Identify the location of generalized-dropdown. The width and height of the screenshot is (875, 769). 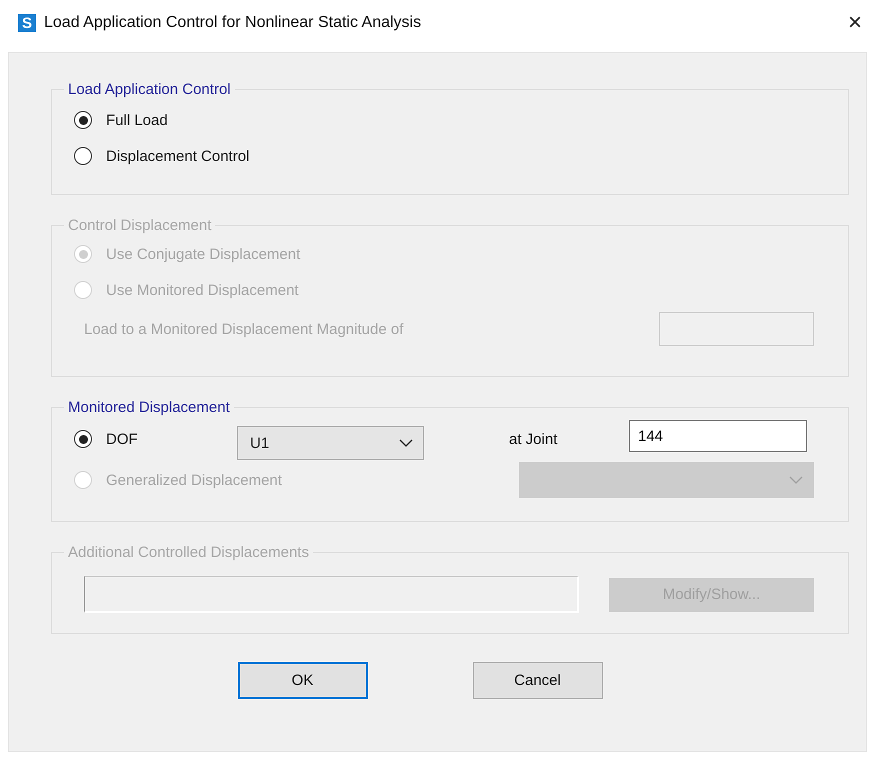
(666, 480).